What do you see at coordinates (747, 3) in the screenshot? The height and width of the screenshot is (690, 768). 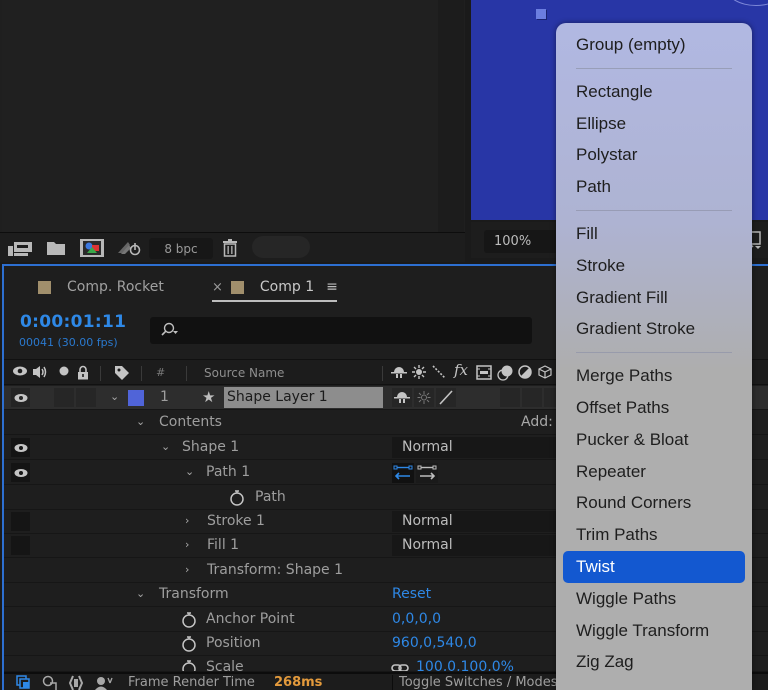 I see `shape-outline` at bounding box center [747, 3].